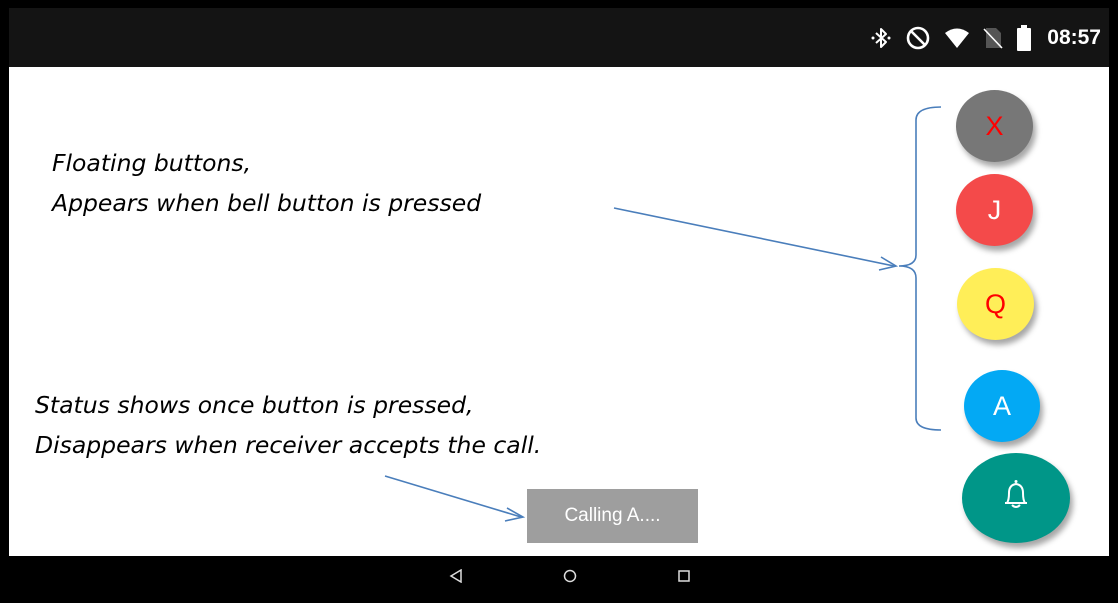  What do you see at coordinates (456, 576) in the screenshot?
I see `back-icon` at bounding box center [456, 576].